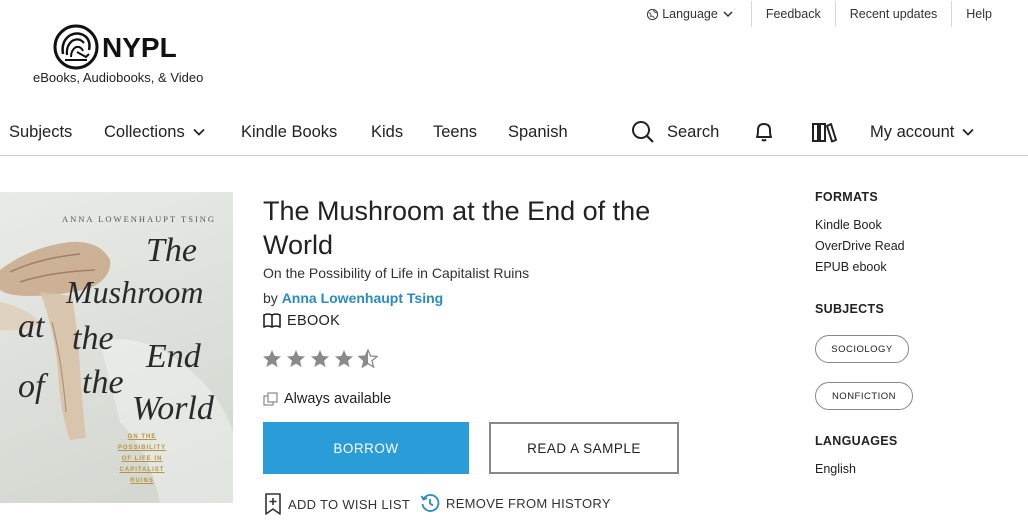  Describe the element at coordinates (139, 47) in the screenshot. I see `logo-name: NYPL` at that location.